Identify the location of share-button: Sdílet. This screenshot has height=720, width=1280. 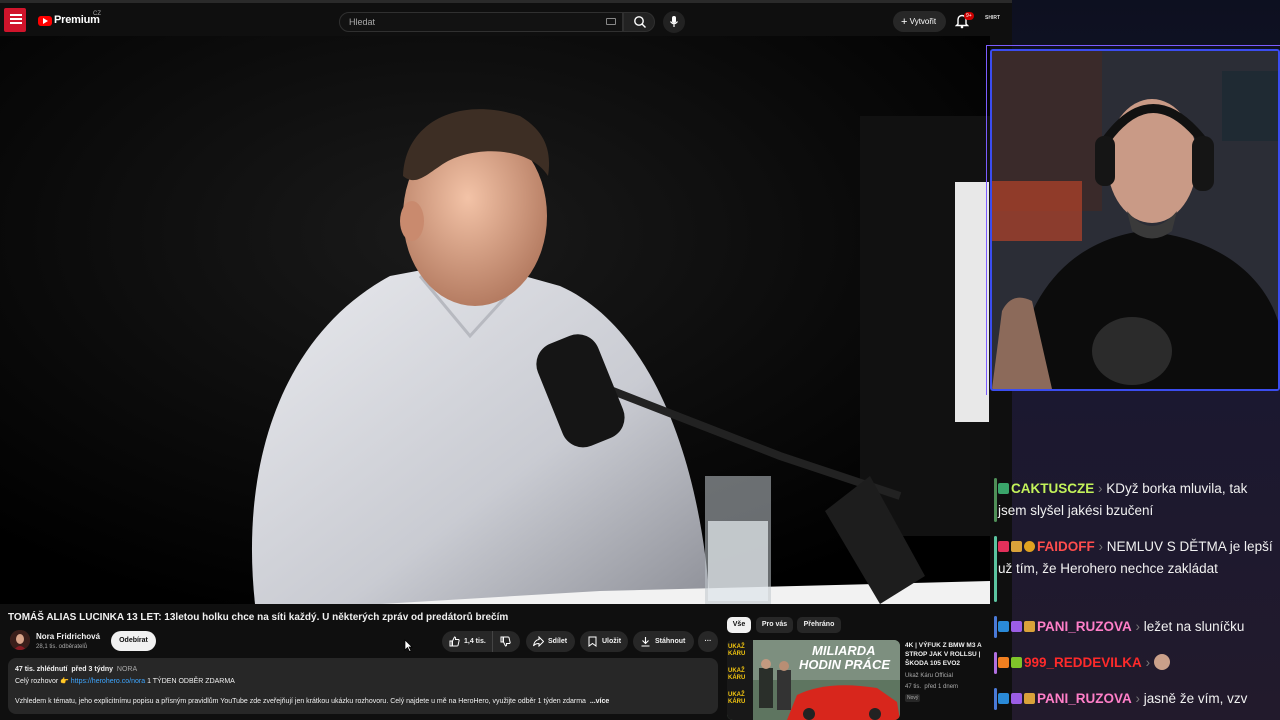
(550, 641).